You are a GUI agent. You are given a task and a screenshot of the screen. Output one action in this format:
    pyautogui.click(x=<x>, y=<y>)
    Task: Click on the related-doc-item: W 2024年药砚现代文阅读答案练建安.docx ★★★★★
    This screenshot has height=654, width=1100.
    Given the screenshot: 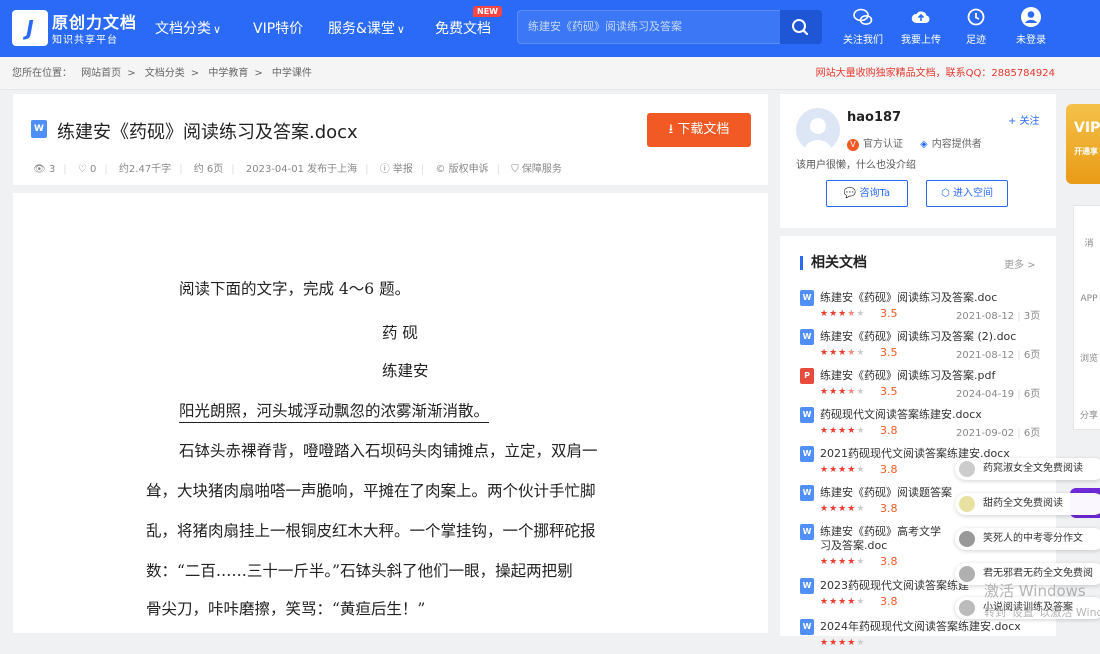 What is the action you would take?
    pyautogui.click(x=925, y=635)
    